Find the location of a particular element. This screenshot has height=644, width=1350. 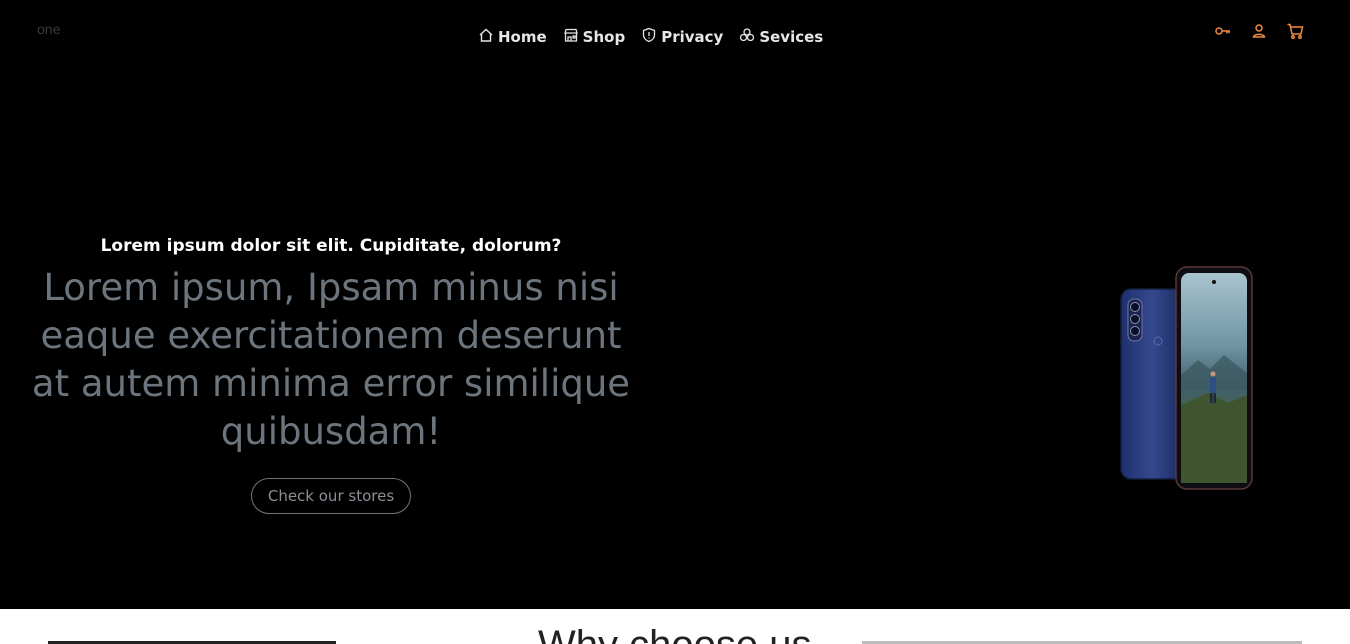

section-title: Why choose us is located at coordinates (674, 633).